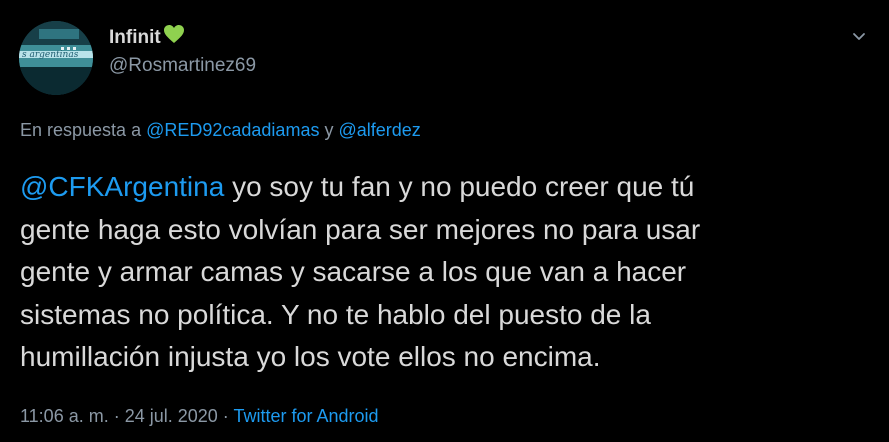  I want to click on reply-joiner: y, so click(329, 130).